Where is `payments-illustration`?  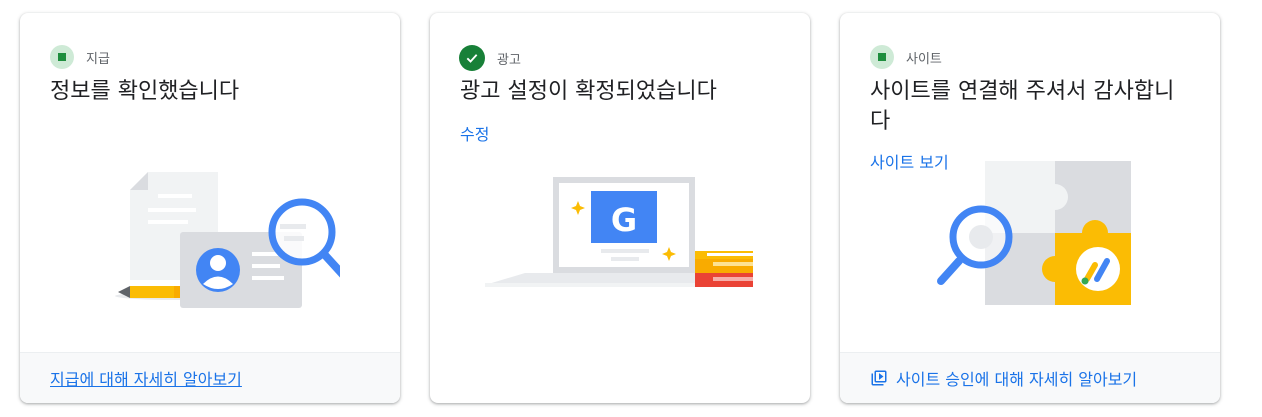 payments-illustration is located at coordinates (227, 240).